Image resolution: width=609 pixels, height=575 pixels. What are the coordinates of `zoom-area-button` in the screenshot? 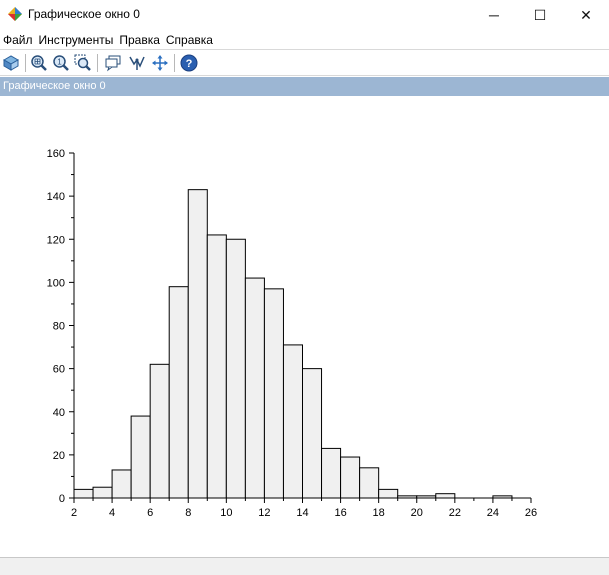 It's located at (83, 63).